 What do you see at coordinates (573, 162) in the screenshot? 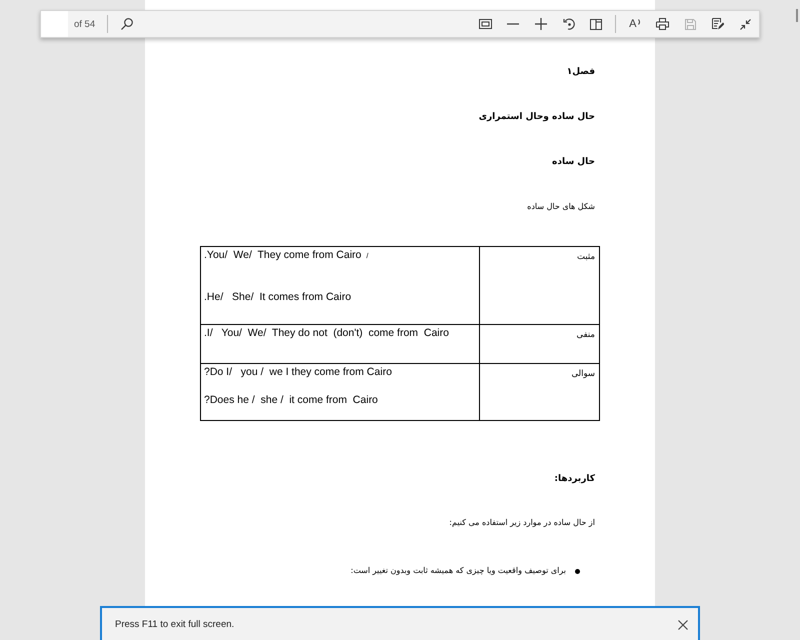
I see `section-heading: حال ساده` at bounding box center [573, 162].